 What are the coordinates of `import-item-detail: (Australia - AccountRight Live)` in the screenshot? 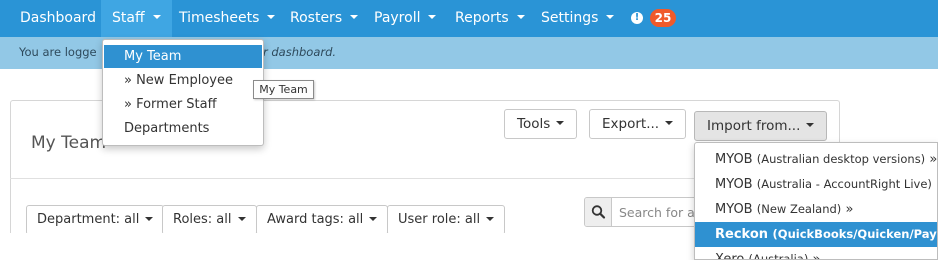 It's located at (844, 184).